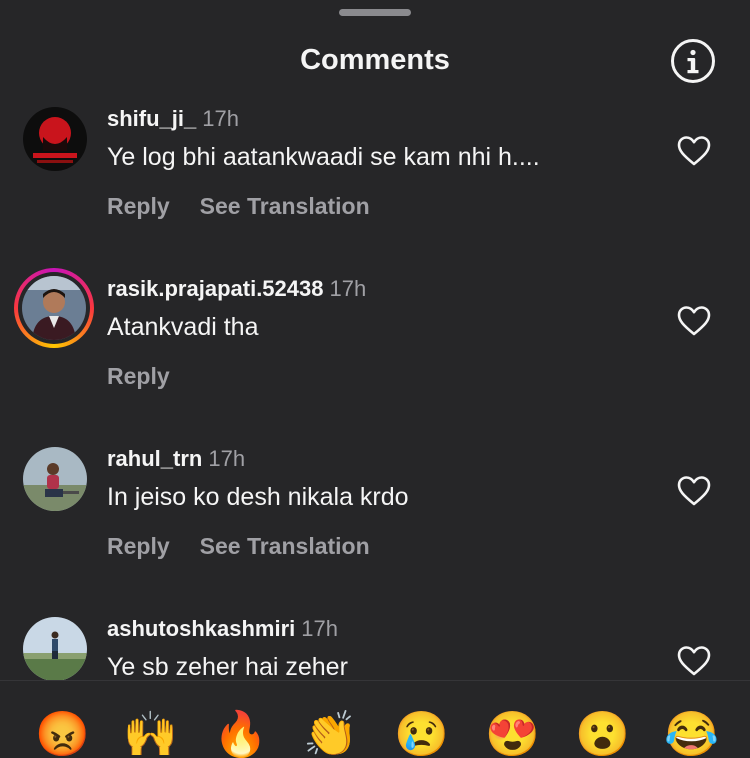  What do you see at coordinates (183, 327) in the screenshot?
I see `comment-text: Atankvadi tha` at bounding box center [183, 327].